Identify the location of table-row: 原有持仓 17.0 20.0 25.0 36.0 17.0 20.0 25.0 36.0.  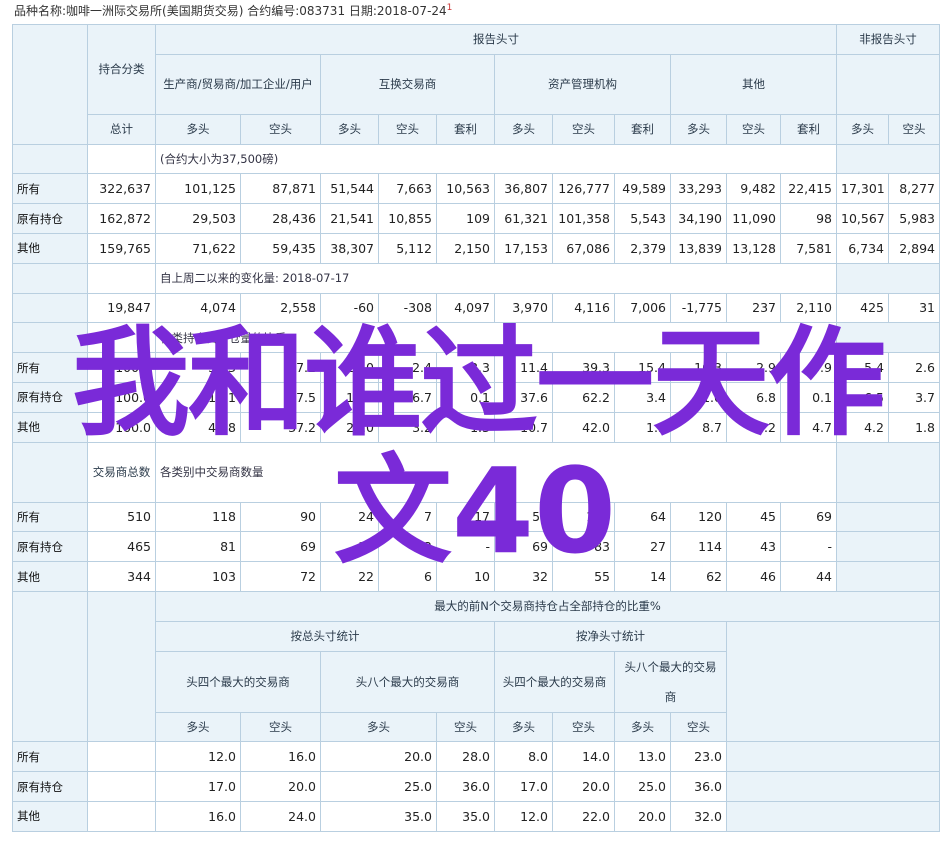
(476, 786).